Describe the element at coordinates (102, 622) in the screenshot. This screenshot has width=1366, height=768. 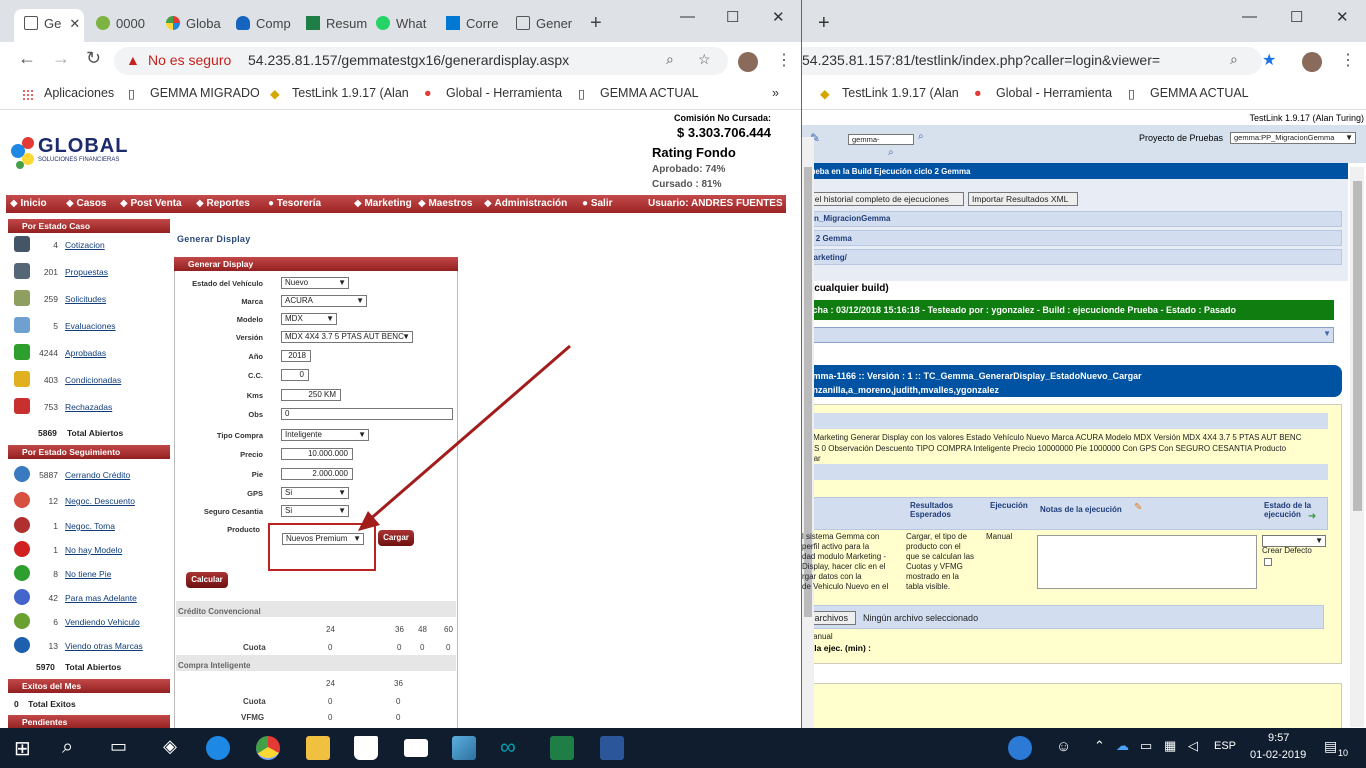
I see `link-seguimiento: Vendiendo Vehiculo` at that location.